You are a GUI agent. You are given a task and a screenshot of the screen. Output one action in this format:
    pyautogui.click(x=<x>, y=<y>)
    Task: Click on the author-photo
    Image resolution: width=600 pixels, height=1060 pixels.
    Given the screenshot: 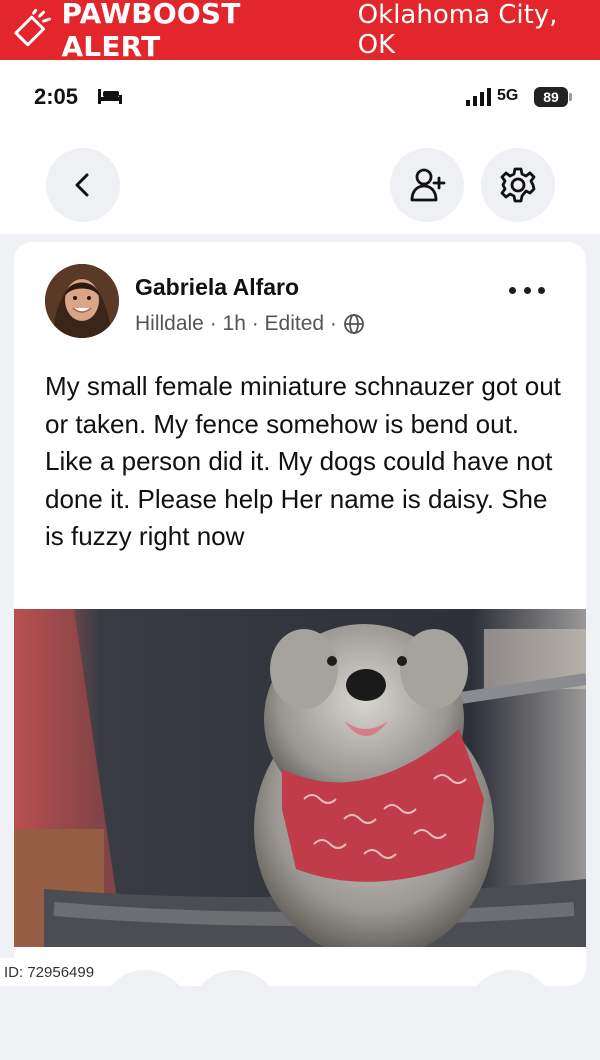 What is the action you would take?
    pyautogui.click(x=82, y=301)
    